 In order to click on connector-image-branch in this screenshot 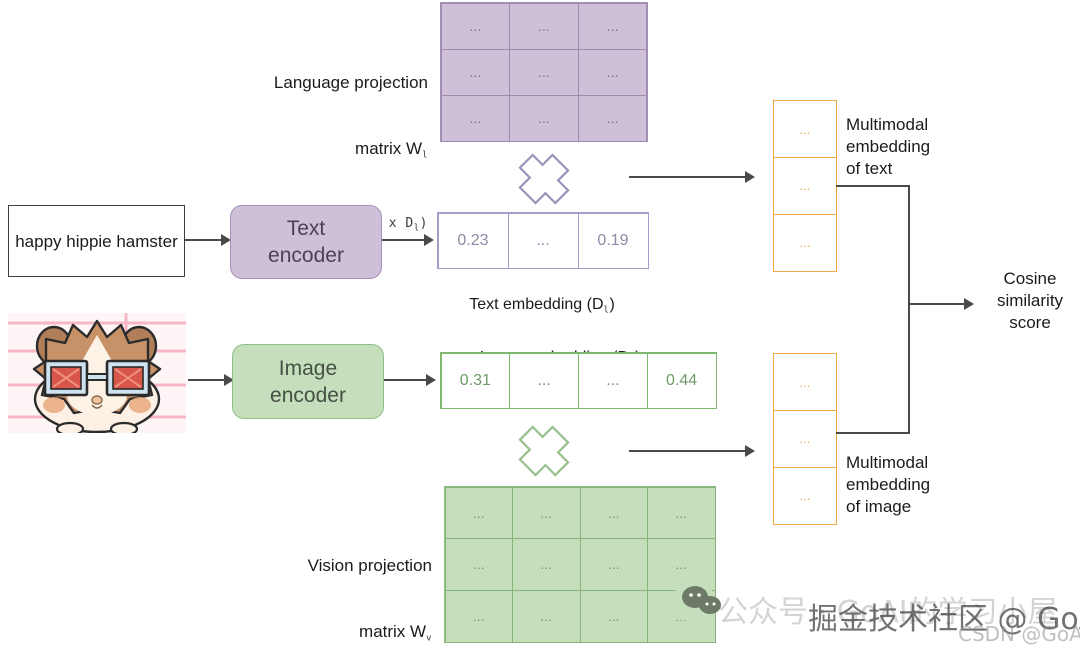, I will do `click(873, 433)`.